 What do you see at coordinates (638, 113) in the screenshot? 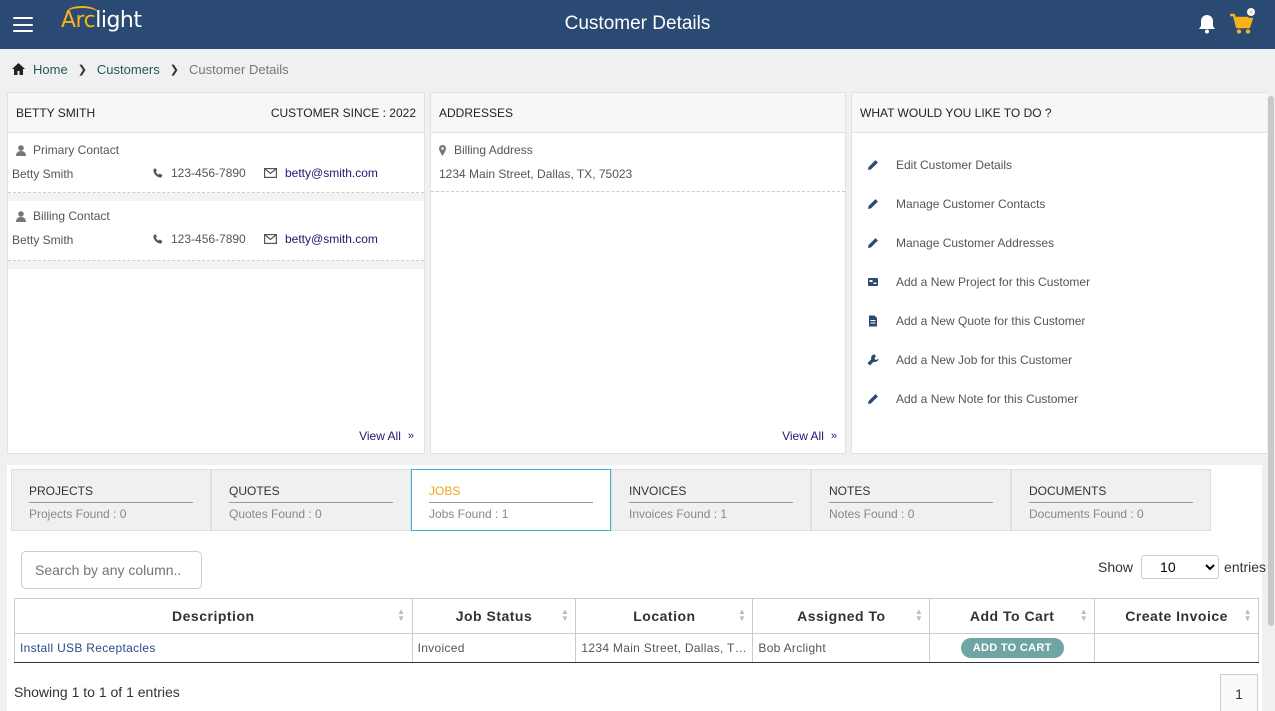
I see `addresses-panel-header: ADDRESSES` at bounding box center [638, 113].